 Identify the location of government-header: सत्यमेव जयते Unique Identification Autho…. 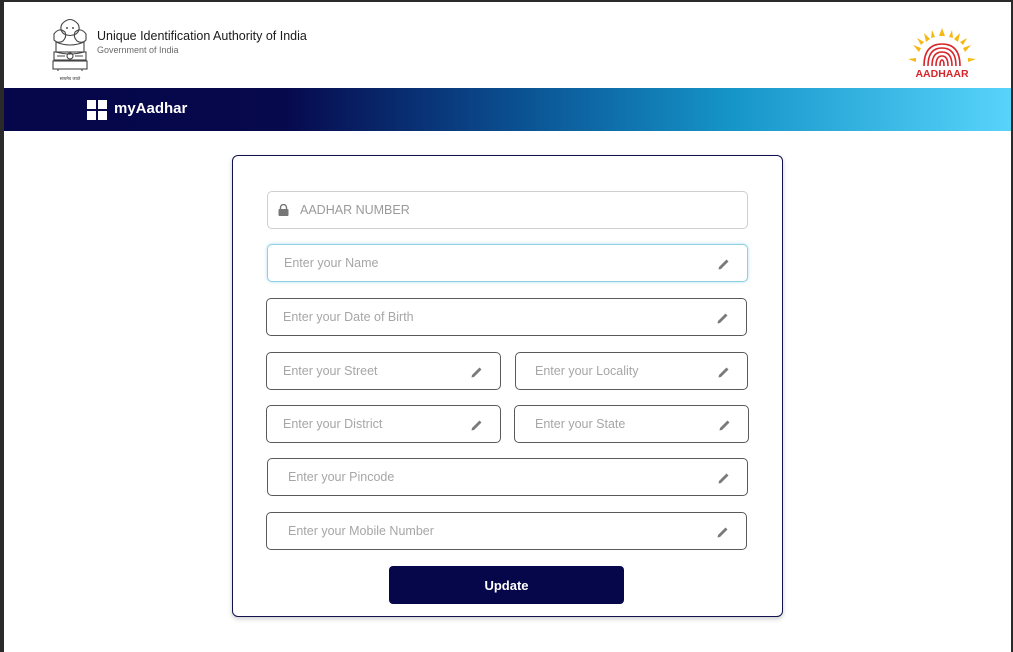
(507, 45).